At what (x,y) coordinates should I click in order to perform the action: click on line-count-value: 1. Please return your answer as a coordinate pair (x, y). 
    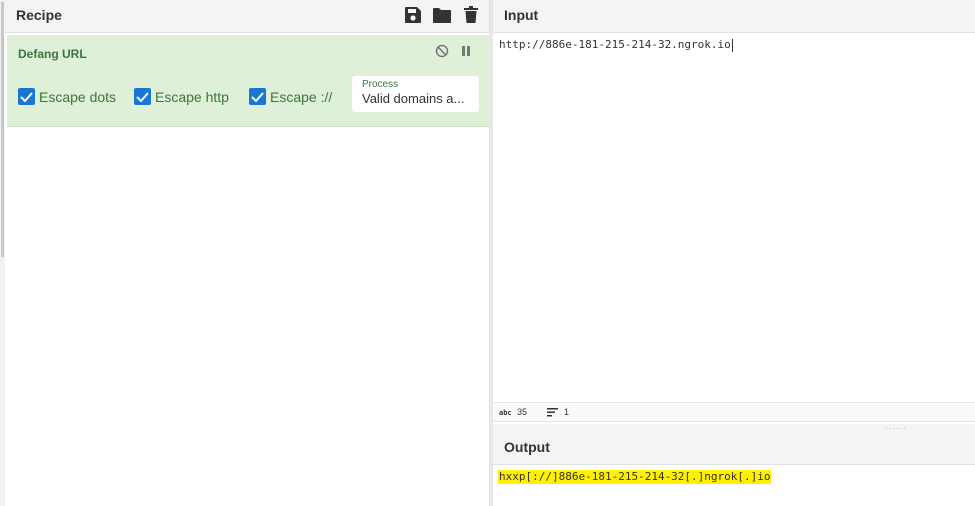
    Looking at the image, I should click on (567, 412).